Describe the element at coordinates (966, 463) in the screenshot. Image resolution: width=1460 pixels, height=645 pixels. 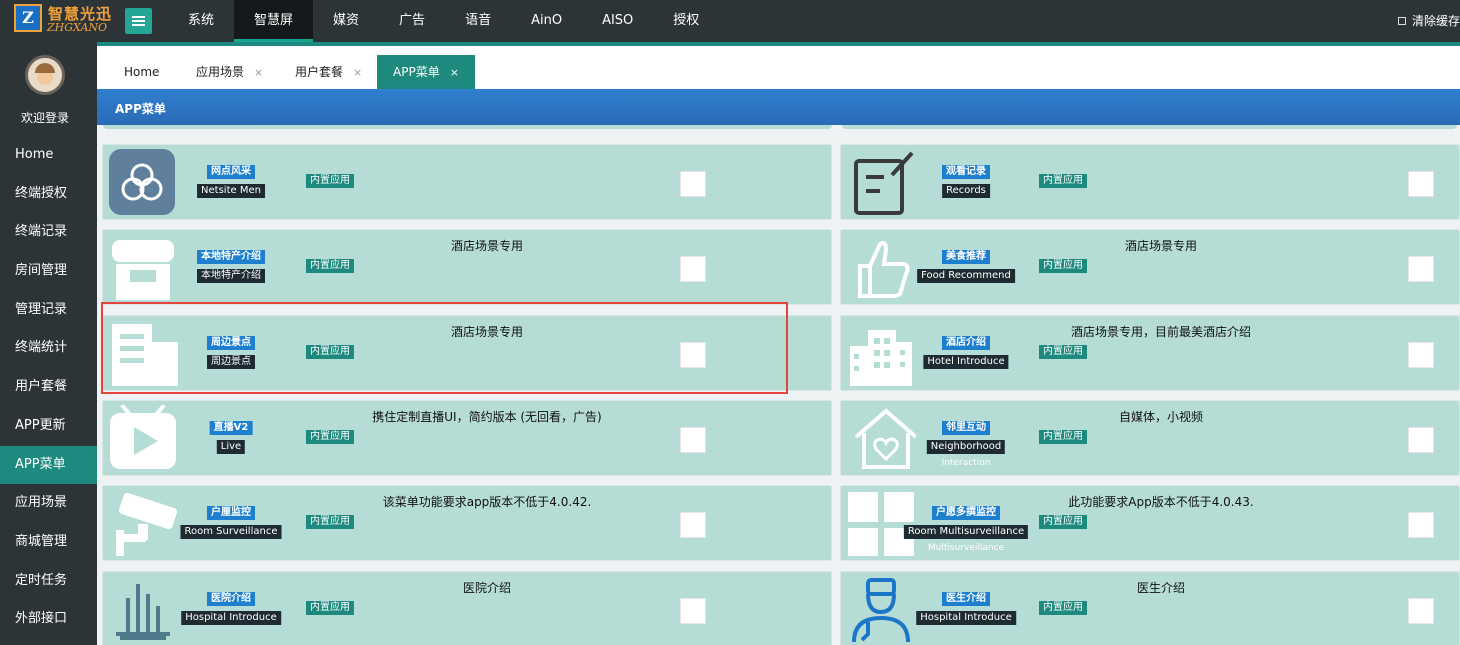
I see `app-name-en-secondary: Interaction` at that location.